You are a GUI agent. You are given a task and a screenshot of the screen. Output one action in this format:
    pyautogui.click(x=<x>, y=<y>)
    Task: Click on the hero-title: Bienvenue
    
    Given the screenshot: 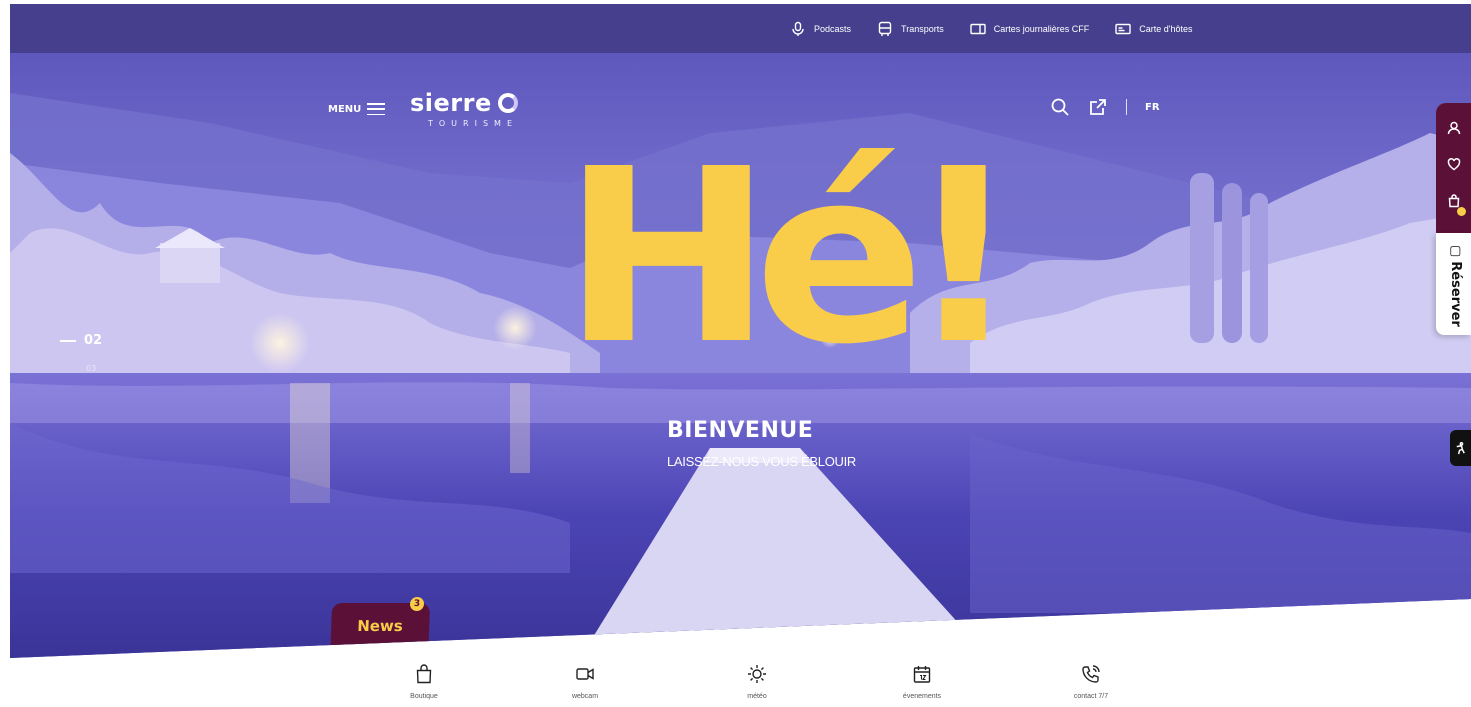 What is the action you would take?
    pyautogui.click(x=740, y=430)
    